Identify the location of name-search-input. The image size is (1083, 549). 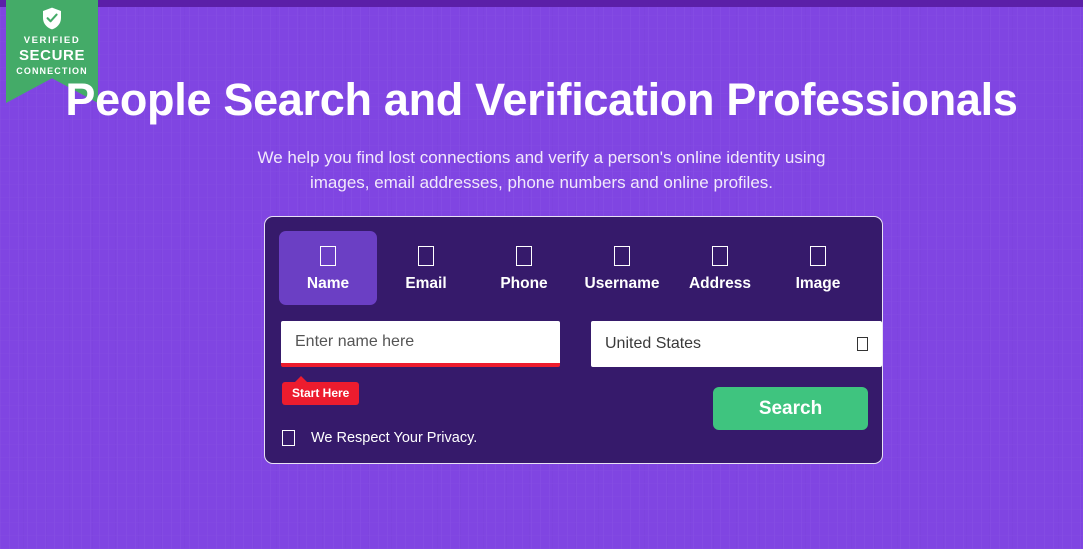
(420, 344).